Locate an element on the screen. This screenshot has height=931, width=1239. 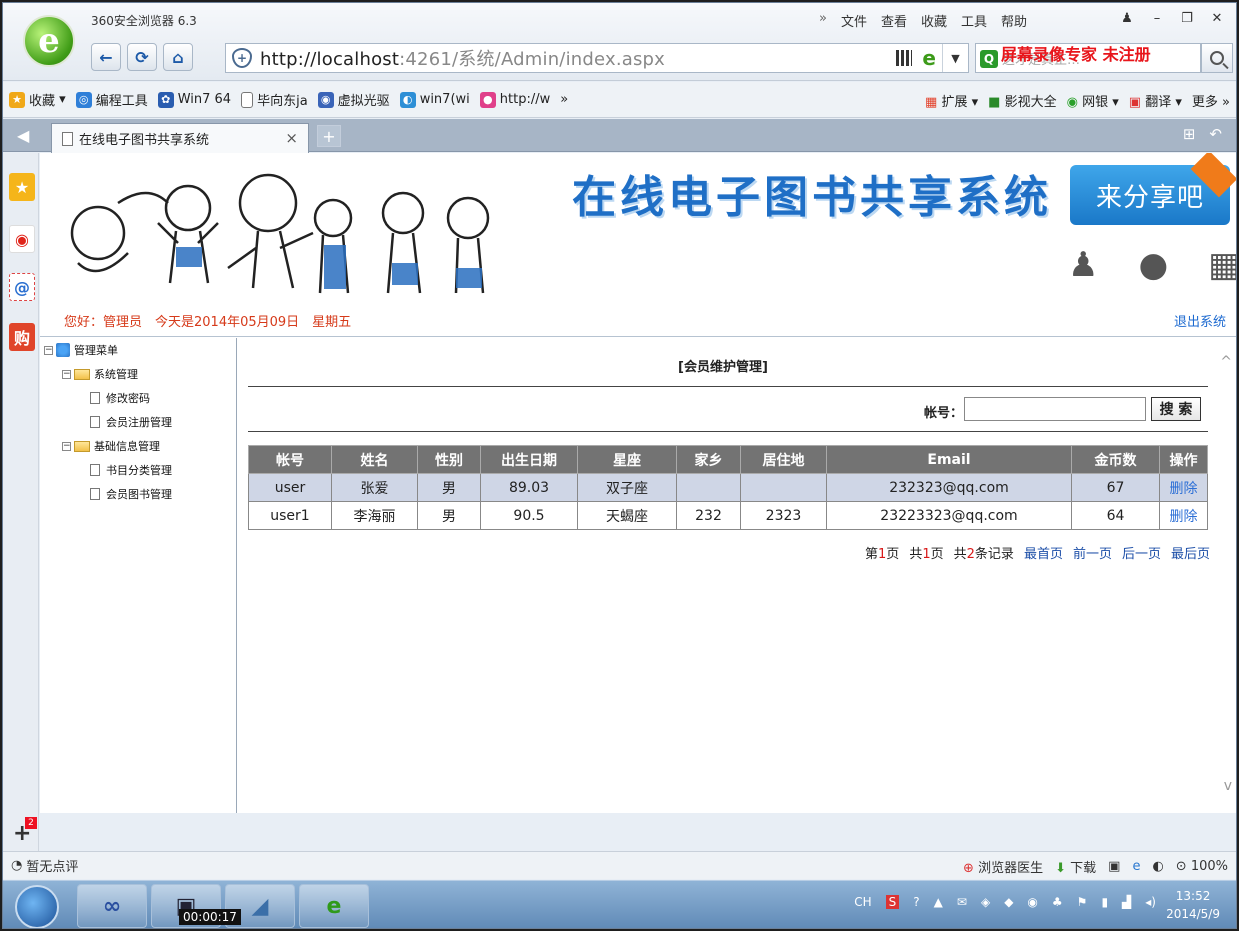
security-icon: ◈ is located at coordinates (985, 902).